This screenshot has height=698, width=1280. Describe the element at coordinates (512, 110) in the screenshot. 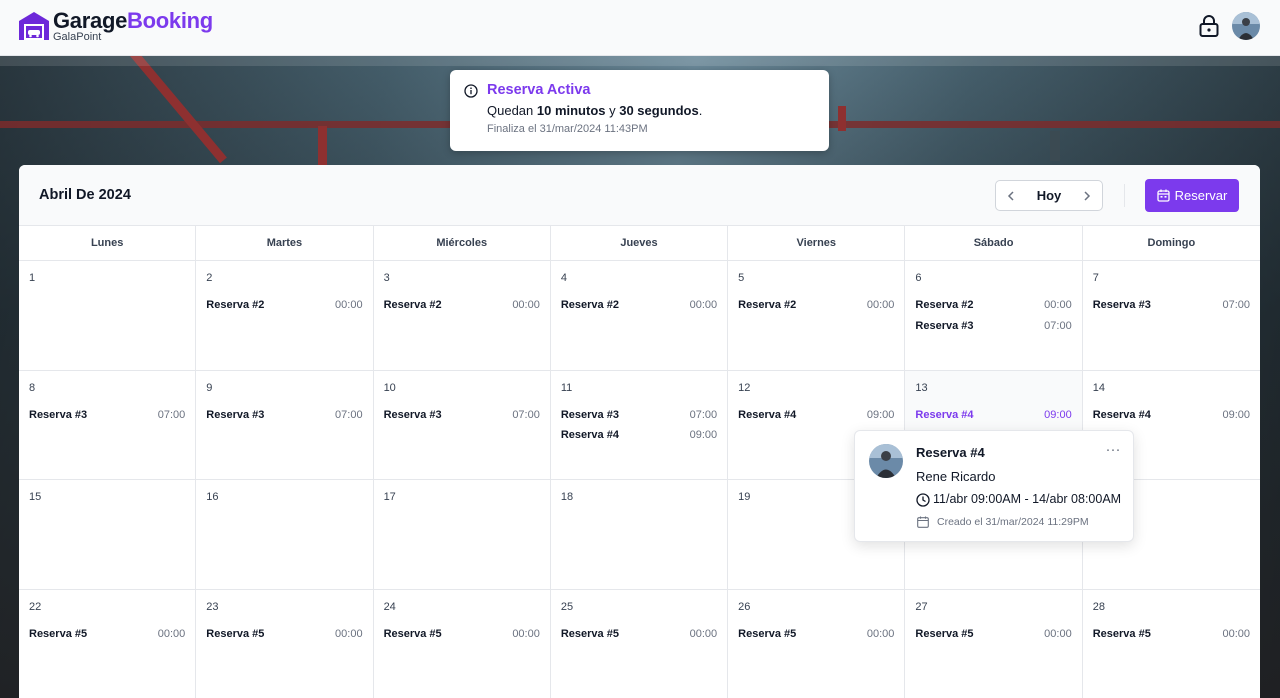

I see `countdown-prefix: Quedan` at that location.